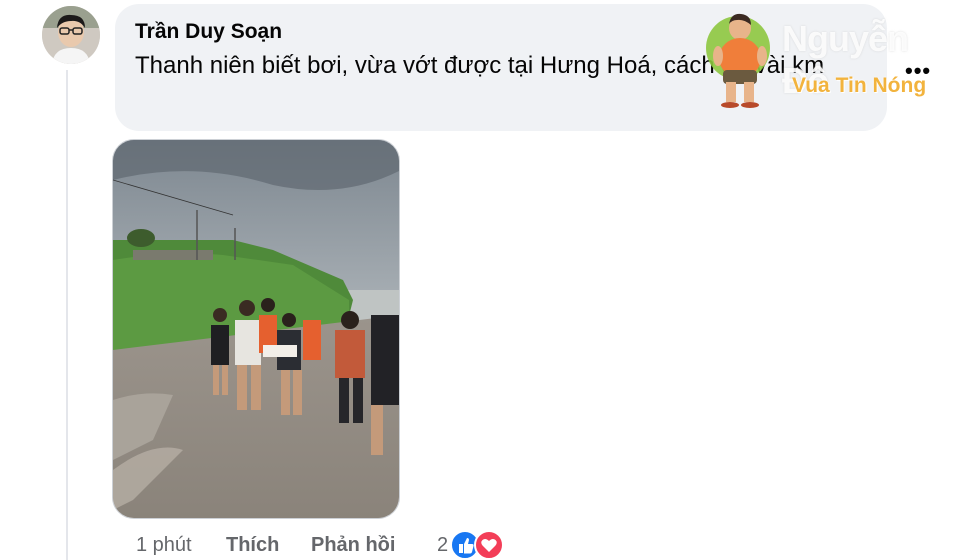 The height and width of the screenshot is (560, 960). What do you see at coordinates (374, 545) in the screenshot?
I see `reply-button: Phản hồi` at bounding box center [374, 545].